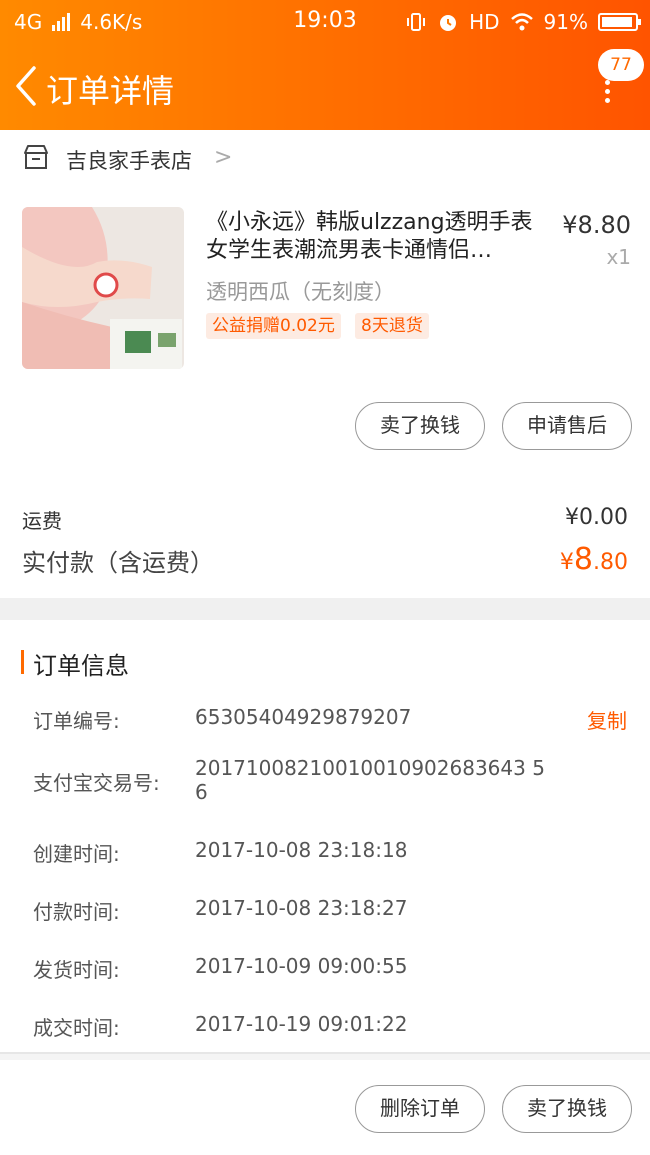 The height and width of the screenshot is (1155, 650). I want to click on product-quantity: x1, so click(618, 257).